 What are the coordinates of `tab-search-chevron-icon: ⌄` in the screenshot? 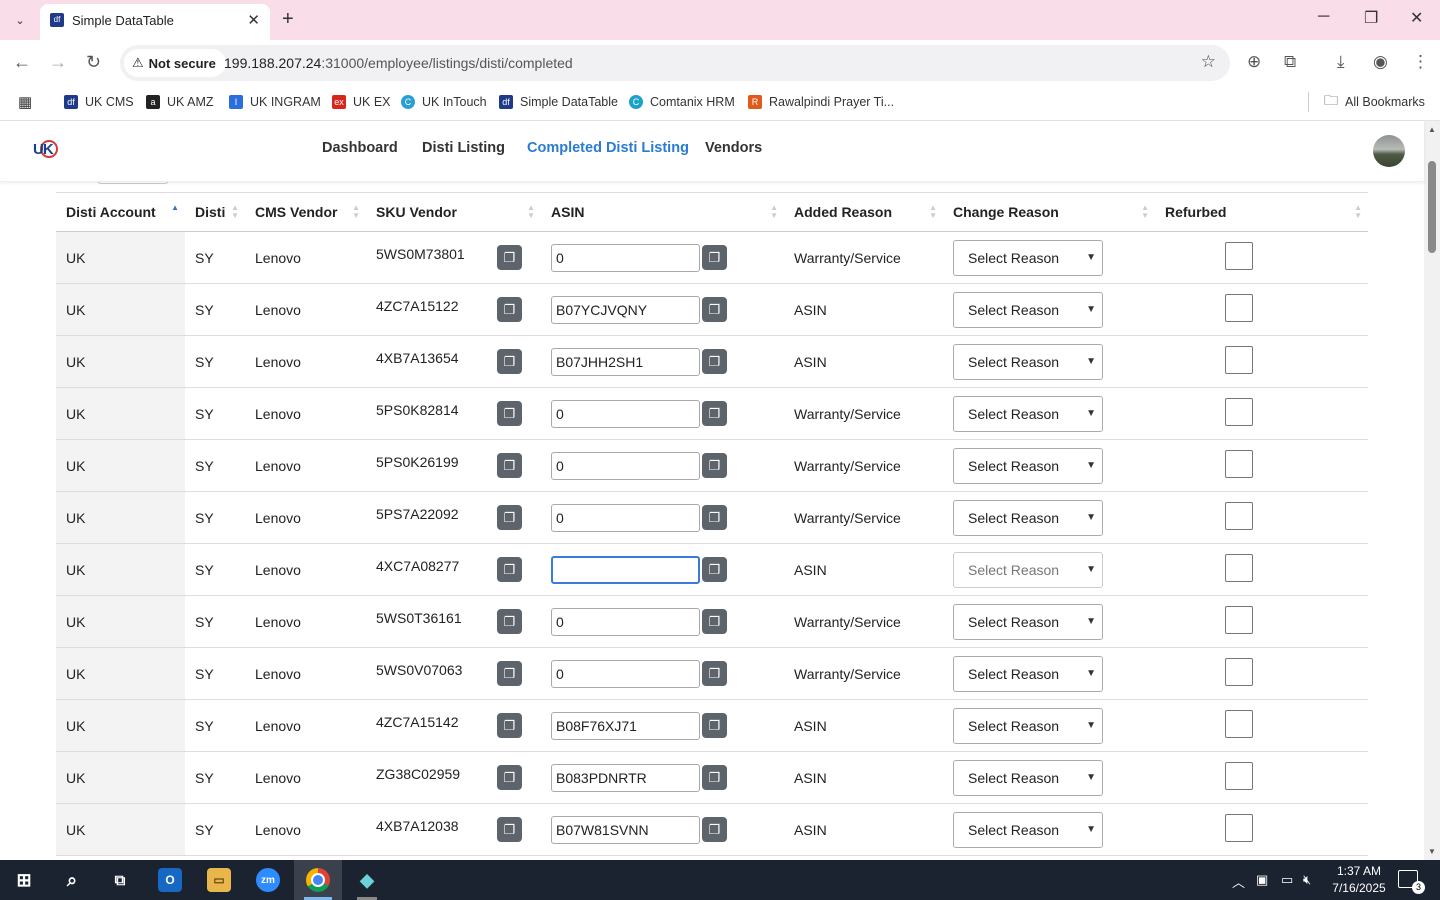 It's located at (20, 20).